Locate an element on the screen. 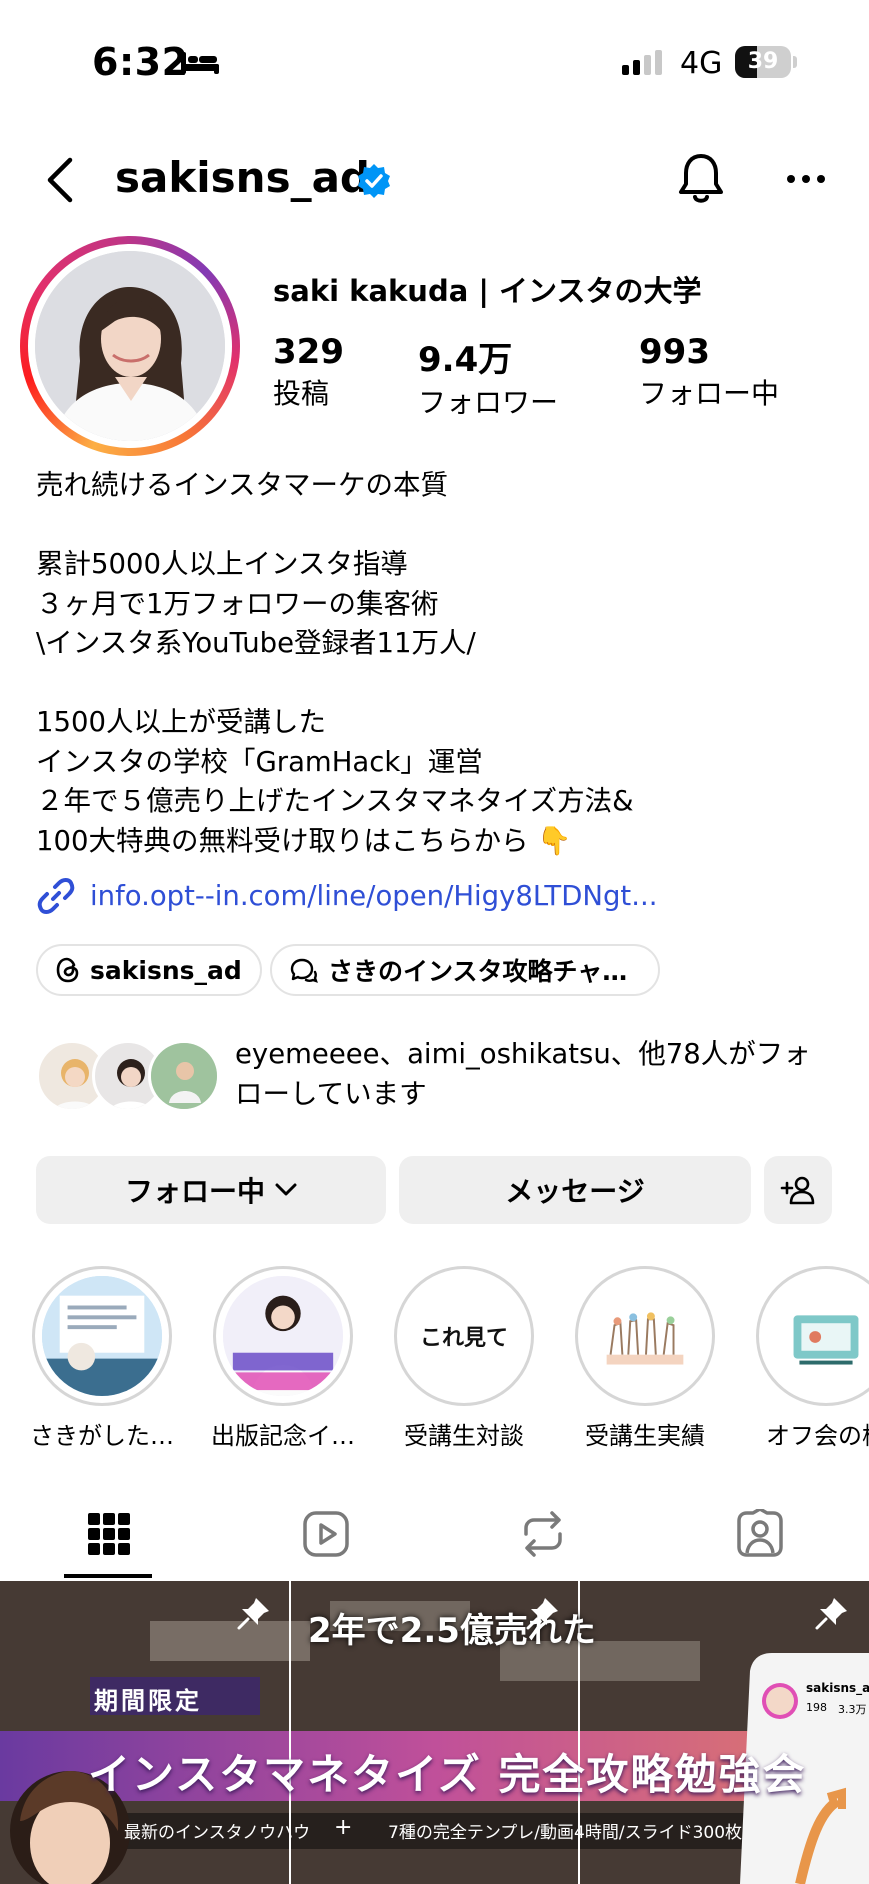 Image resolution: width=869 pixels, height=1884 pixels. bio-line: ２年で５億売り上げたインスタマネタイズ方法& is located at coordinates (335, 801).